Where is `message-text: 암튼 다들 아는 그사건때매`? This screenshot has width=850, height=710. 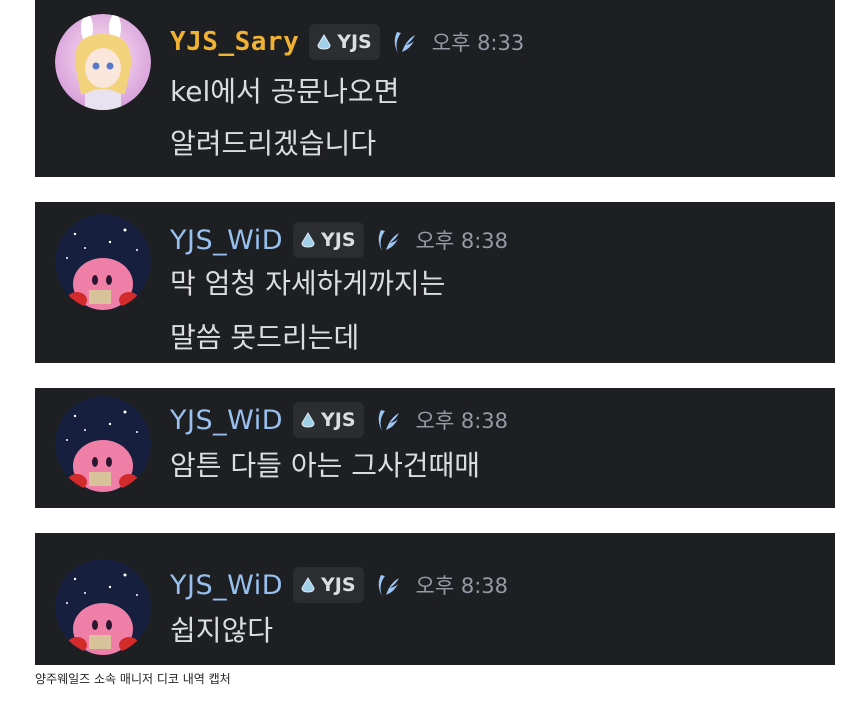
message-text: 암튼 다들 아는 그사건때매 is located at coordinates (325, 465).